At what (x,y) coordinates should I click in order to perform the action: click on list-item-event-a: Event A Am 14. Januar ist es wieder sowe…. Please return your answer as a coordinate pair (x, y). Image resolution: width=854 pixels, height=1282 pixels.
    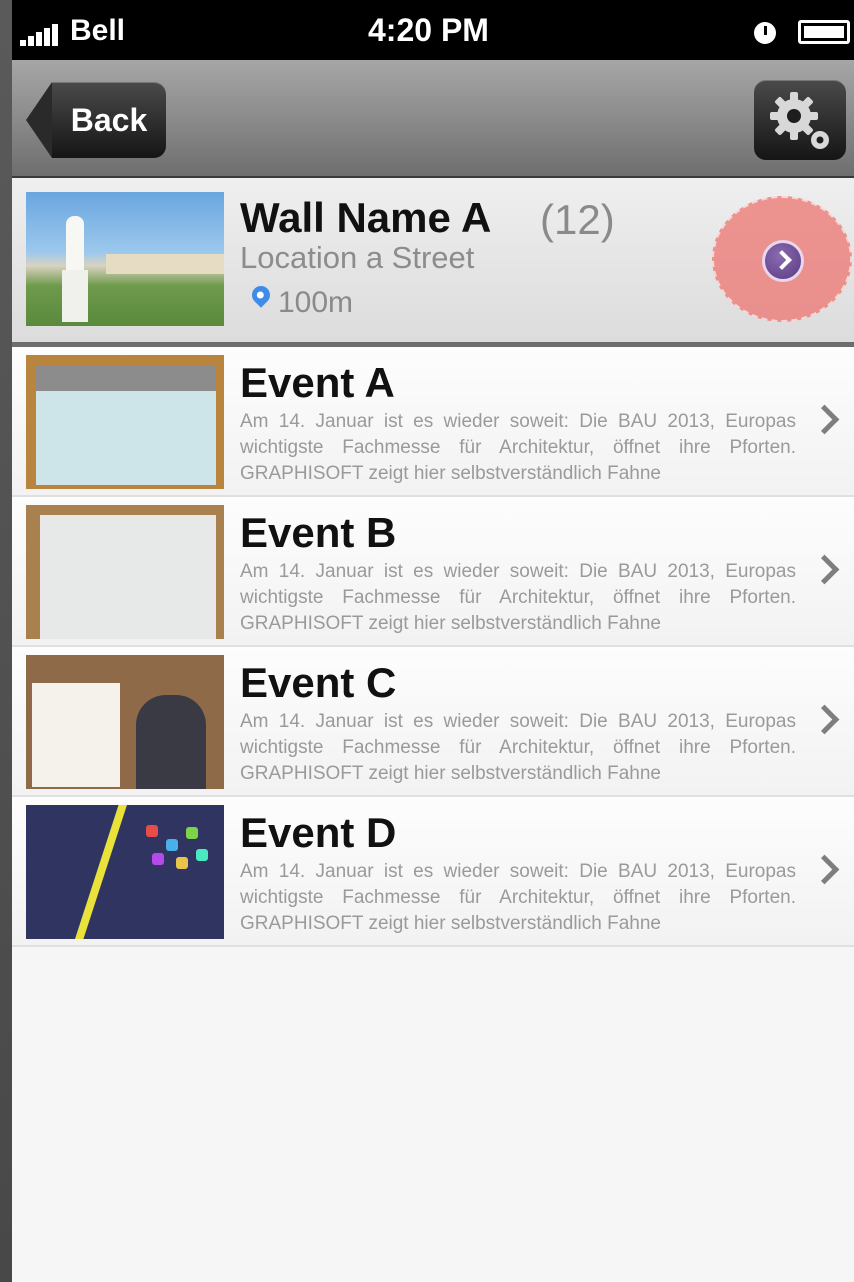
    Looking at the image, I should click on (433, 422).